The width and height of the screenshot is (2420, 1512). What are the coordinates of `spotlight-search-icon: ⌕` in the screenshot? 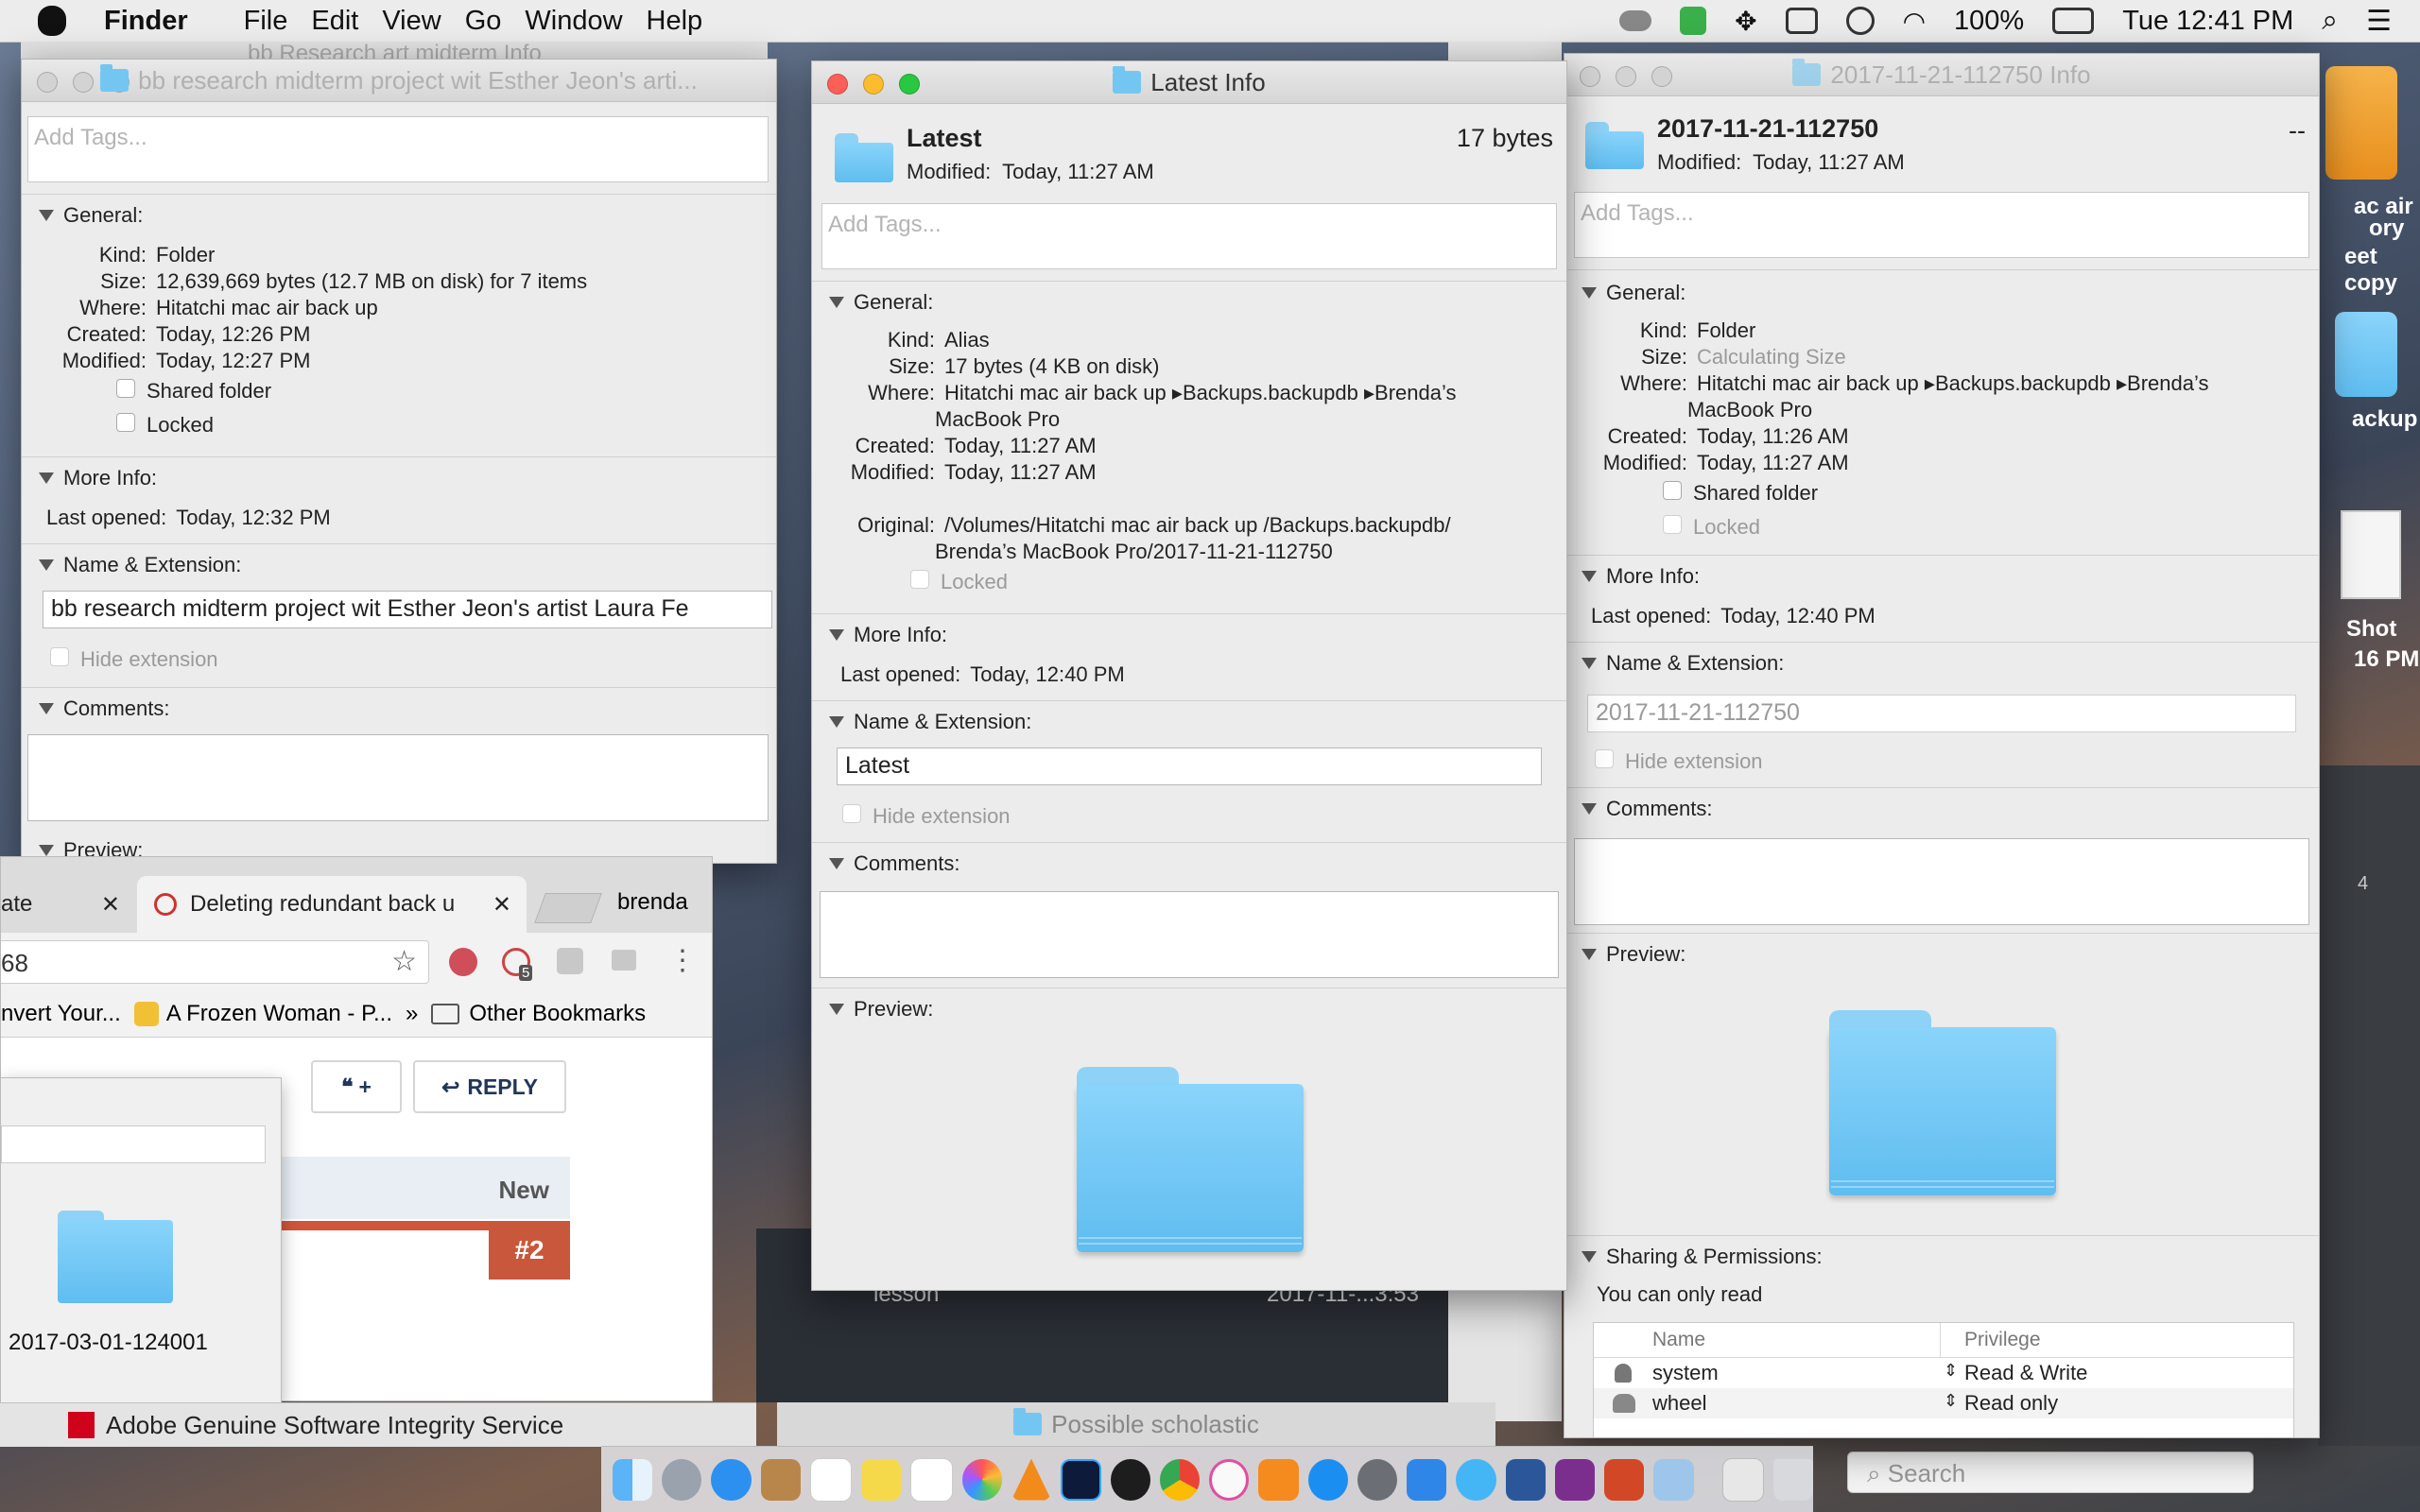 It's located at (2330, 21).